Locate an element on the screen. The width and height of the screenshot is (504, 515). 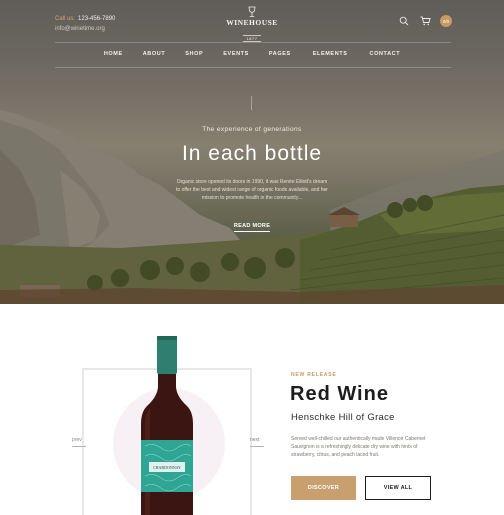
logo-year: 1877 is located at coordinates (252, 38).